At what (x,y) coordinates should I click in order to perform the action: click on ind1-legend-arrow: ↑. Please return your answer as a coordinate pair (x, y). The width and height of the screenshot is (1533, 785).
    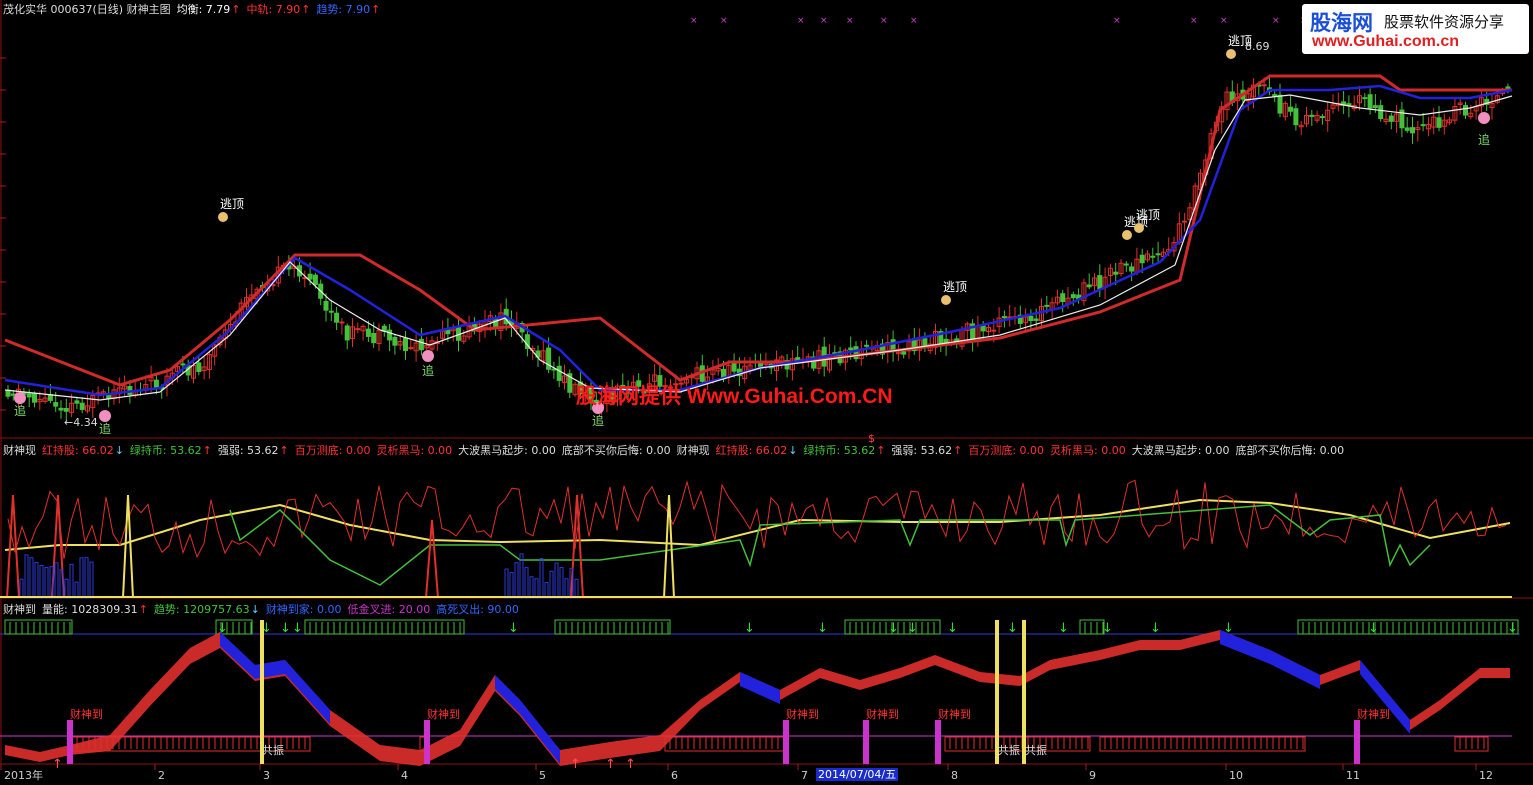
    Looking at the image, I should click on (207, 450).